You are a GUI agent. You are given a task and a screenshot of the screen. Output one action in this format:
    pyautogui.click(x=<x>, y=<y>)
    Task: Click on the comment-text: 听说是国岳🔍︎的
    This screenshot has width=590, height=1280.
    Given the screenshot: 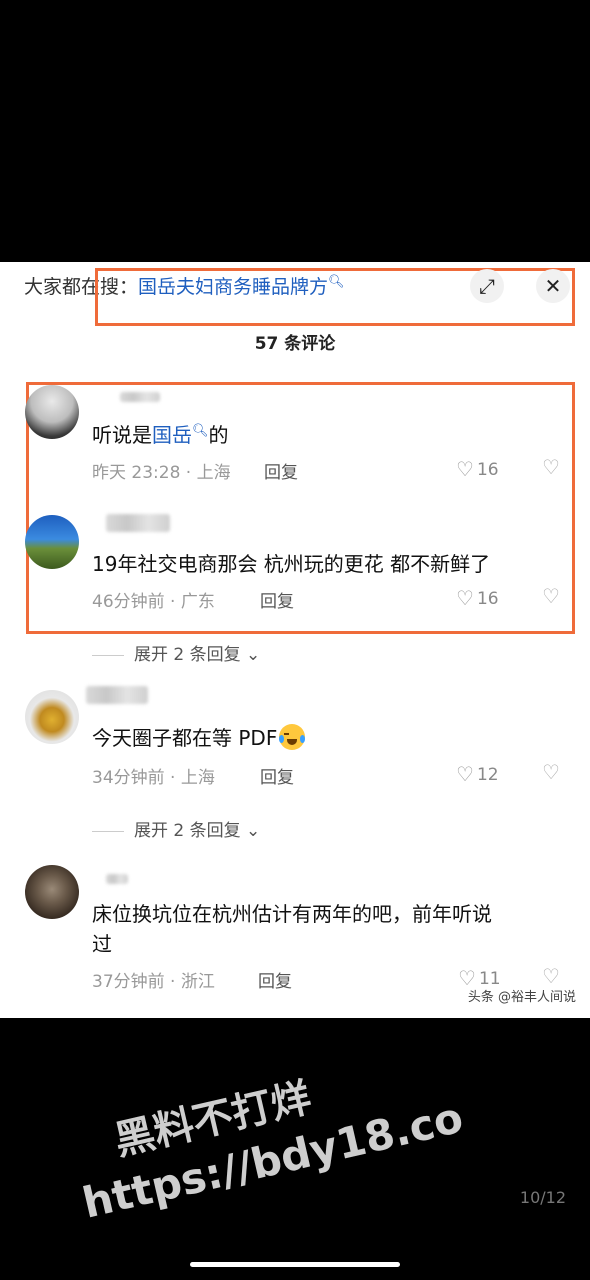 What is the action you would take?
    pyautogui.click(x=160, y=435)
    